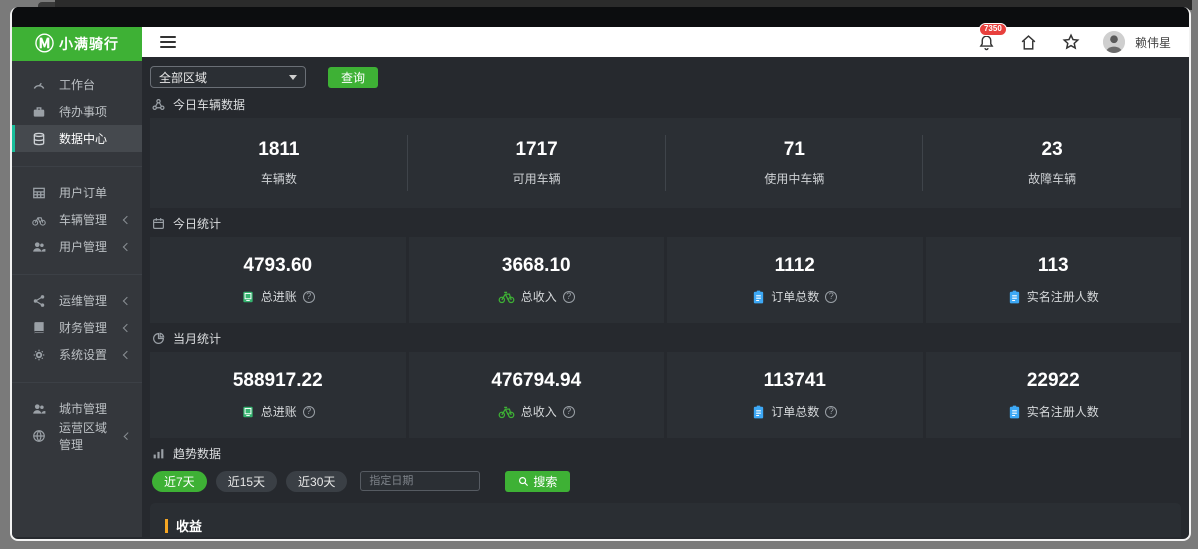  Describe the element at coordinates (279, 163) in the screenshot. I see `stat-item: 1811 车辆数` at that location.